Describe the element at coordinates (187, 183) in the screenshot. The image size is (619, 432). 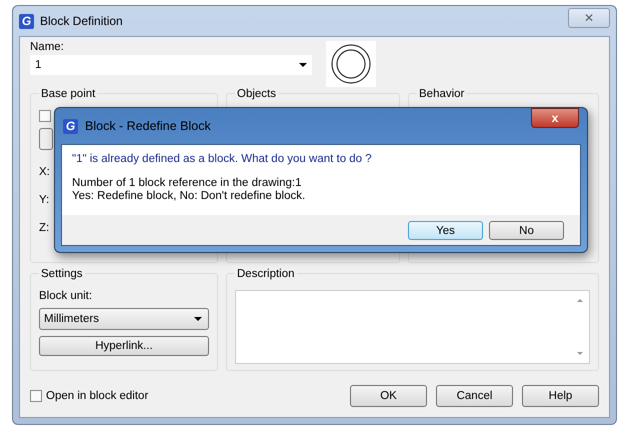
I see `message-text: Number of 1 block reference in the drawing:1` at that location.